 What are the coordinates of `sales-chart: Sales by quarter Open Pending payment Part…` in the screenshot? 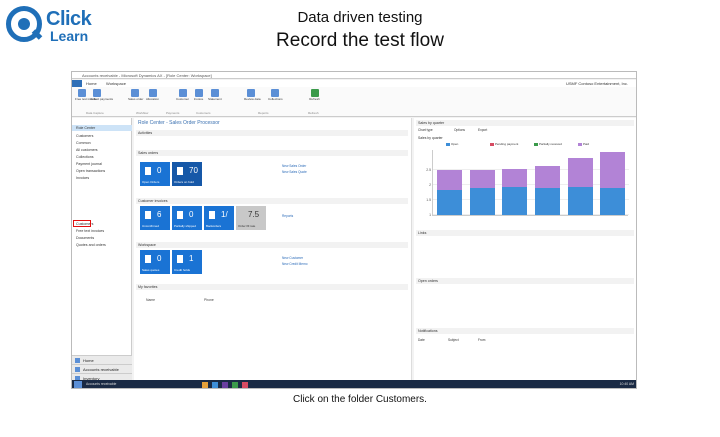 It's located at (525, 181).